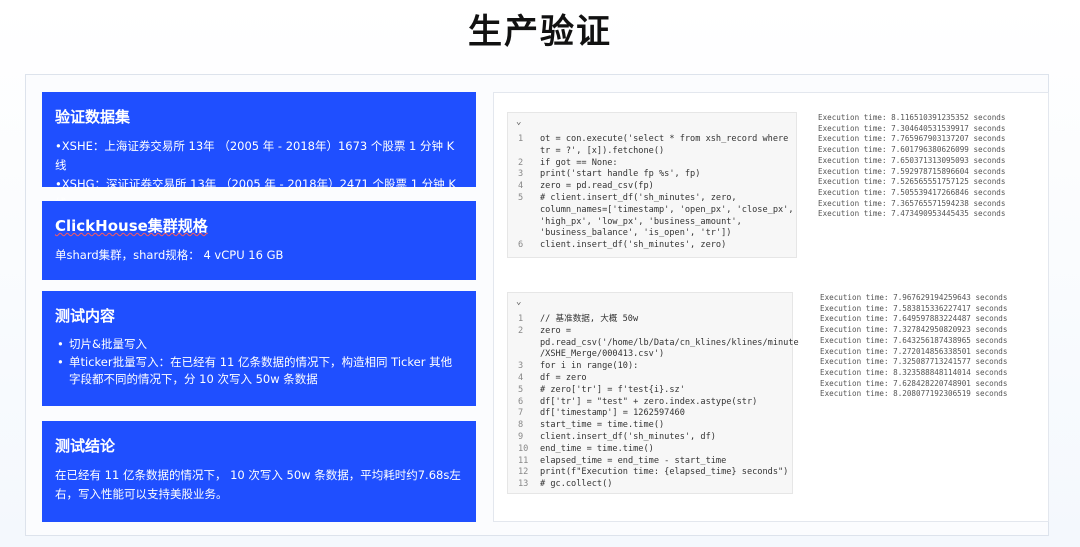 The height and width of the screenshot is (547, 1080). What do you see at coordinates (131, 226) in the screenshot?
I see `cluster-title: ClickHouse集群规格` at bounding box center [131, 226].